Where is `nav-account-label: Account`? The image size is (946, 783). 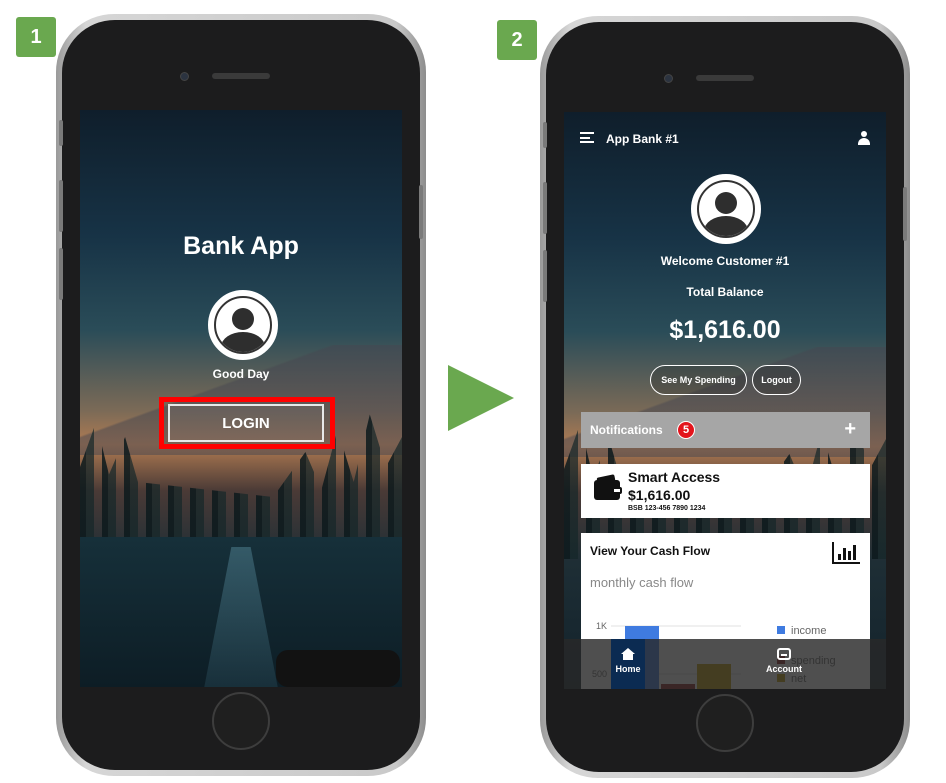 nav-account-label: Account is located at coordinates (784, 669).